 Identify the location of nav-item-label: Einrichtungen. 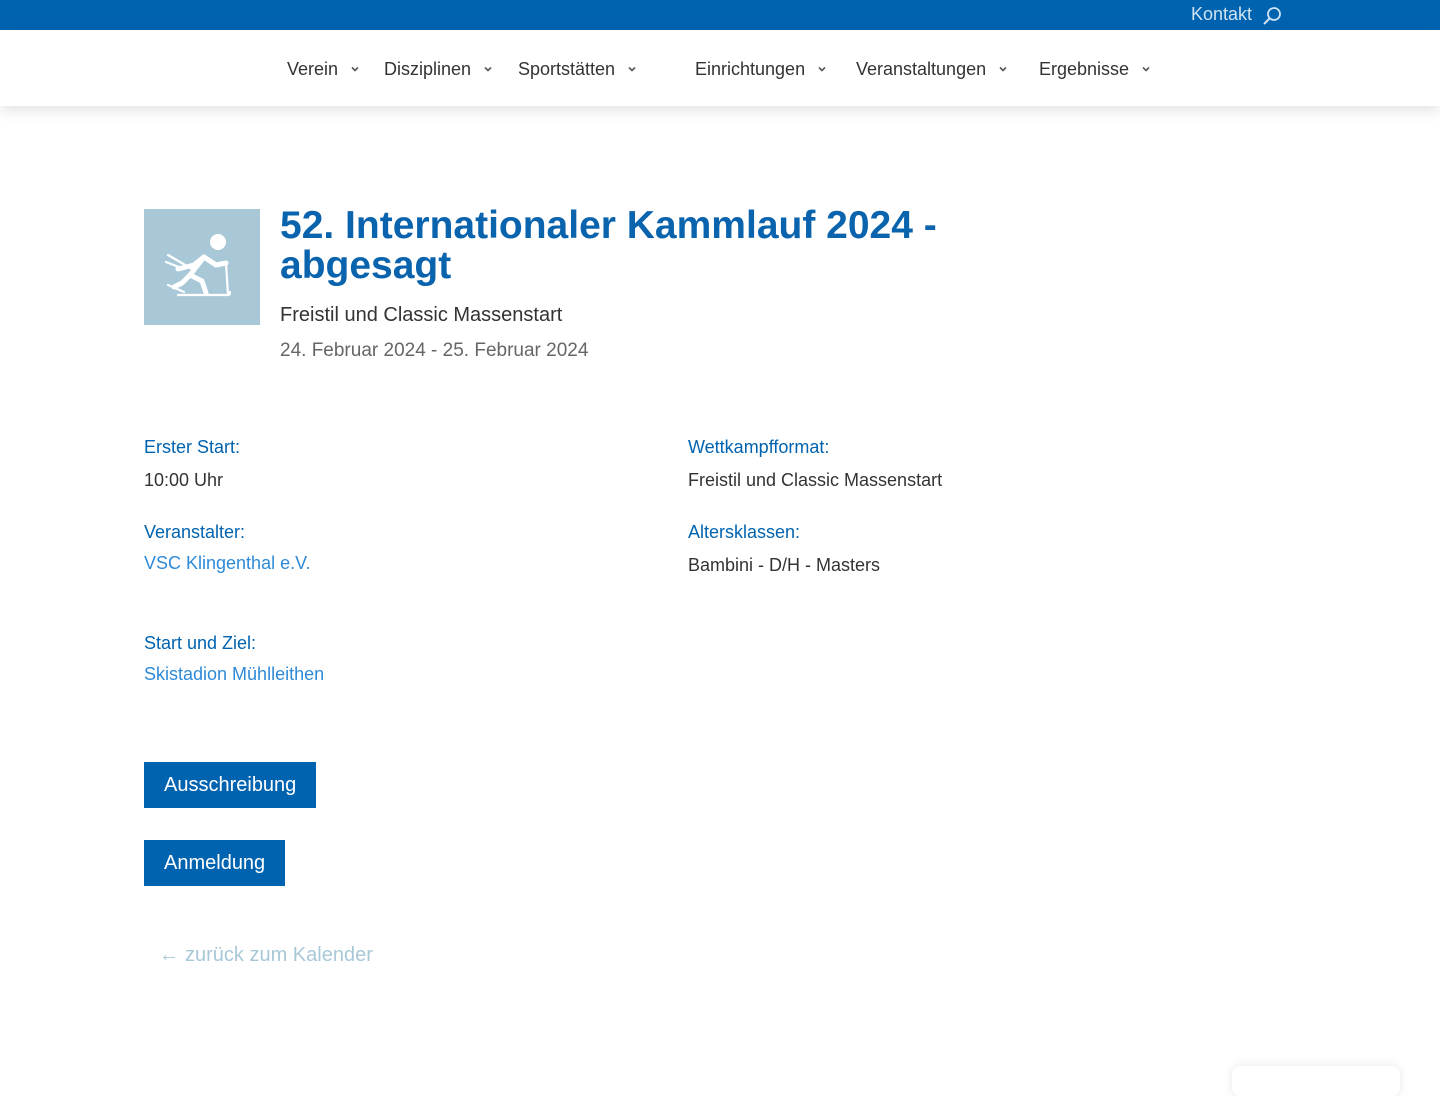
(750, 68).